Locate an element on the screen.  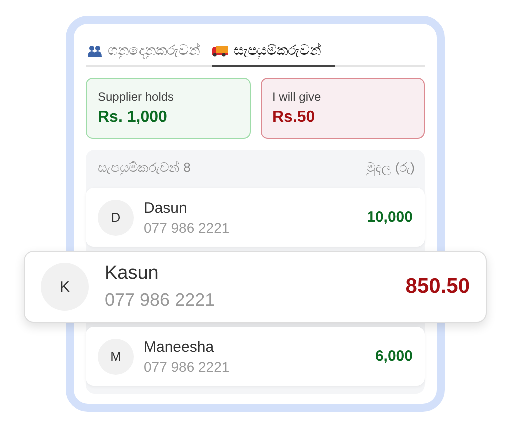
supplier-row: M Maneesha 077 986 2221 6,000 is located at coordinates (255, 356).